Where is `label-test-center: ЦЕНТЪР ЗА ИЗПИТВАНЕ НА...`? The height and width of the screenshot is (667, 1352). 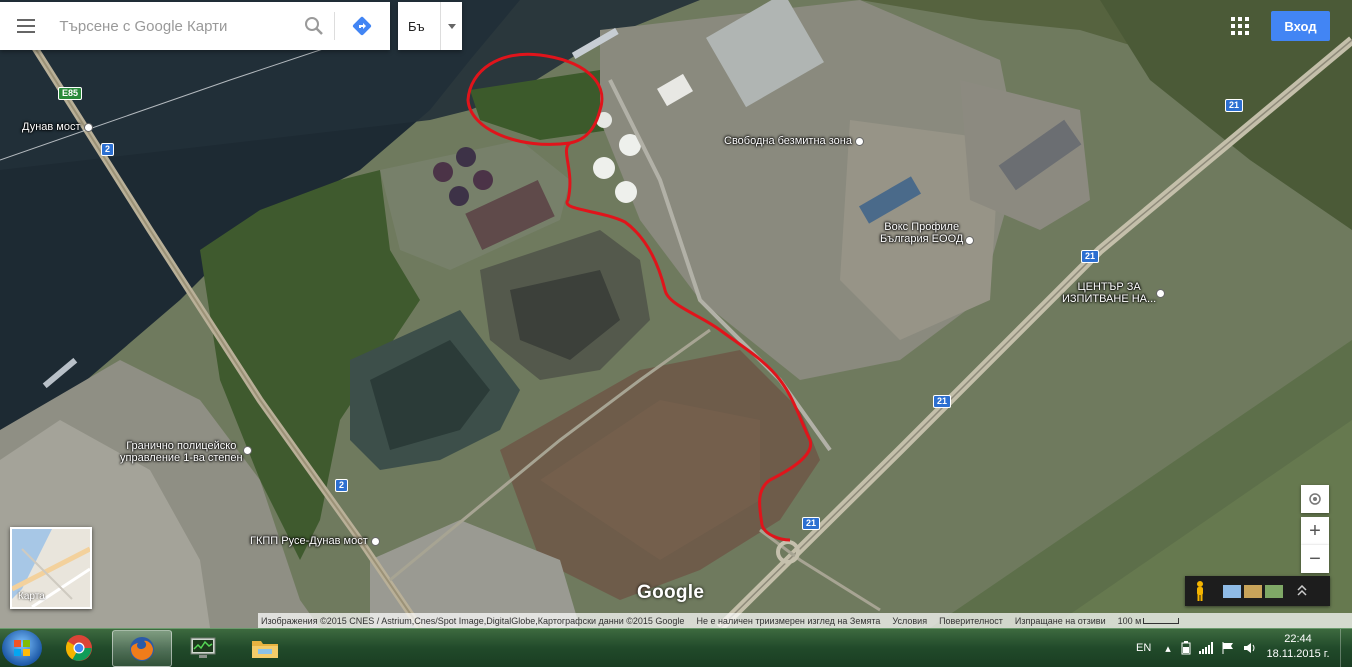
label-test-center: ЦЕНТЪР ЗА ИЗПИТВАНЕ НА... is located at coordinates (1109, 293).